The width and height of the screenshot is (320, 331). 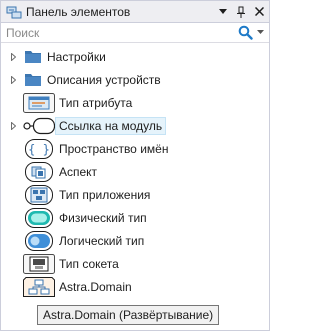 I want to click on application-type-icon, so click(x=39, y=194).